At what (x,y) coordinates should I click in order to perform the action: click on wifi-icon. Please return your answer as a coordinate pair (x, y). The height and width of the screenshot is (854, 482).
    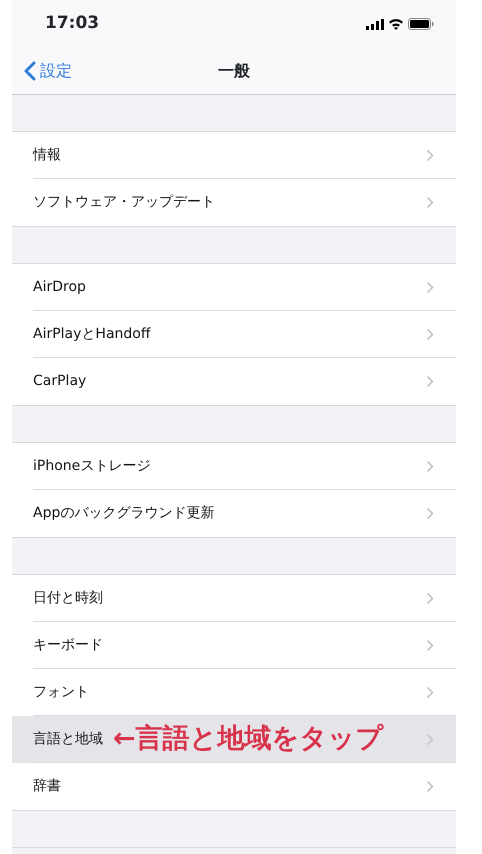
    Looking at the image, I should click on (396, 24).